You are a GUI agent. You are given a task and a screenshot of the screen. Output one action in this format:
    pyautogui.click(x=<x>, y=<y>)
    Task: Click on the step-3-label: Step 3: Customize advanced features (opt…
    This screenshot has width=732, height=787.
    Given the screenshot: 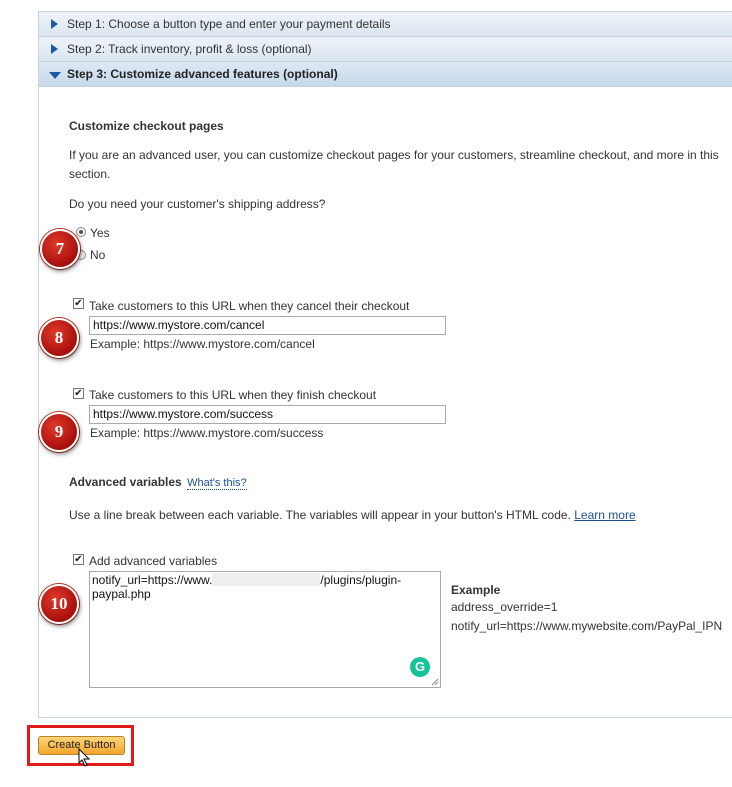 What is the action you would take?
    pyautogui.click(x=202, y=74)
    